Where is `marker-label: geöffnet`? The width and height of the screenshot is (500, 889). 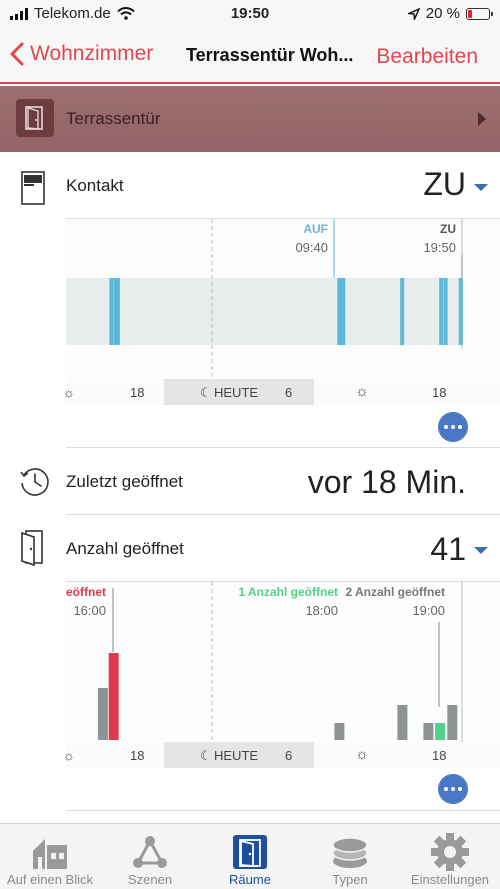 marker-label: geöffnet is located at coordinates (86, 592).